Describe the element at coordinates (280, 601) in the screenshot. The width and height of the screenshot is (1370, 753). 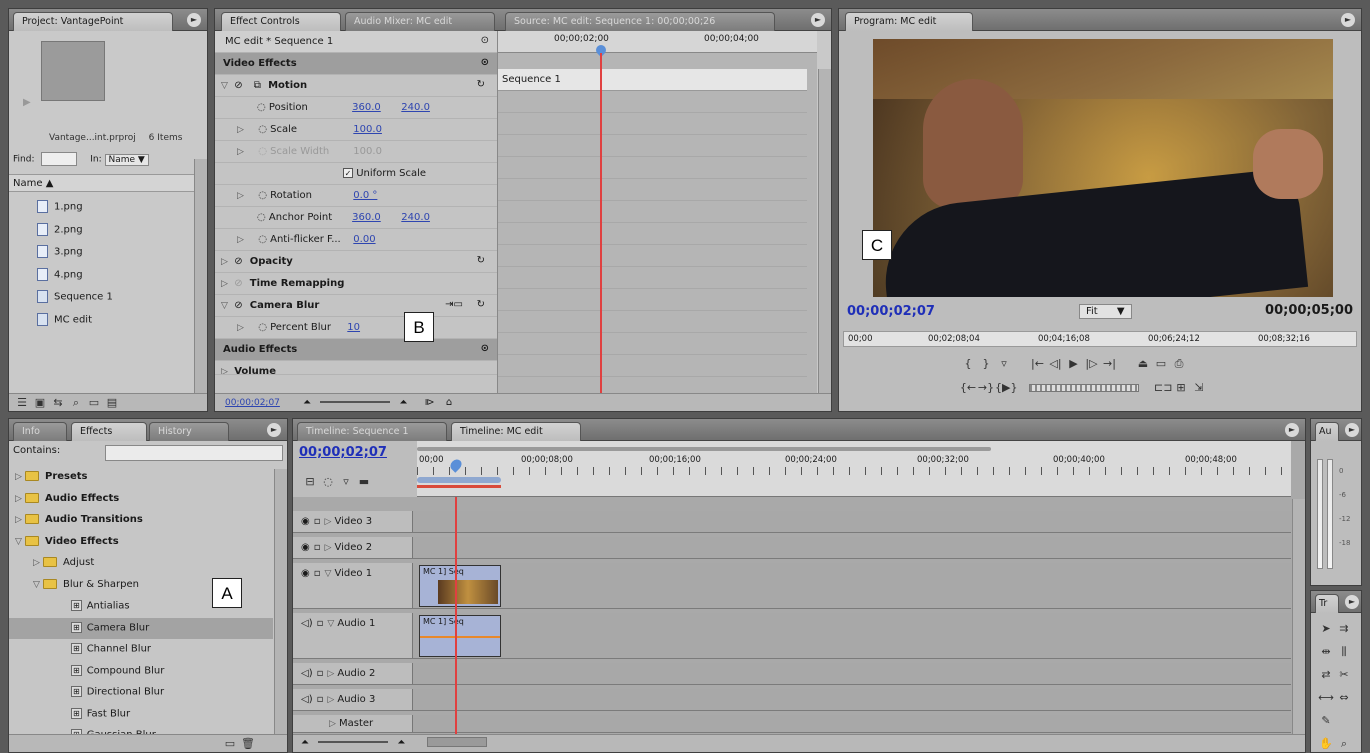
I see `effects-scrollbar` at that location.